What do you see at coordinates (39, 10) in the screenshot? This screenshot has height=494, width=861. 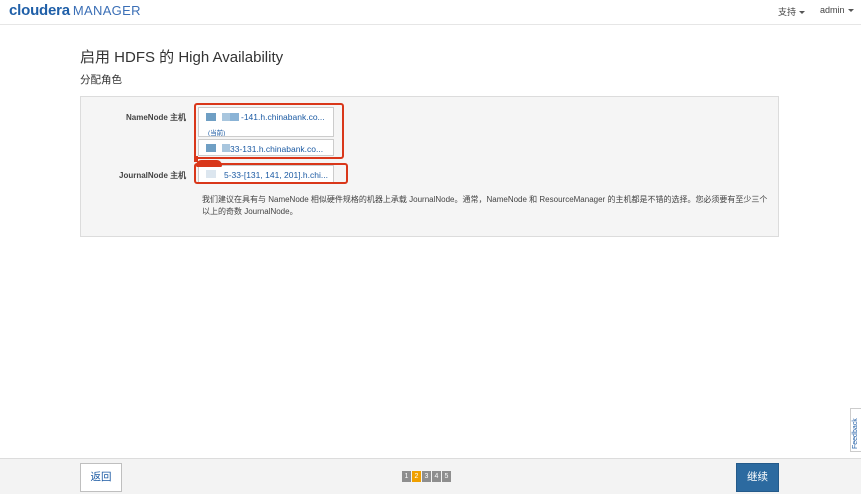 I see `logo-text: cloudera` at bounding box center [39, 10].